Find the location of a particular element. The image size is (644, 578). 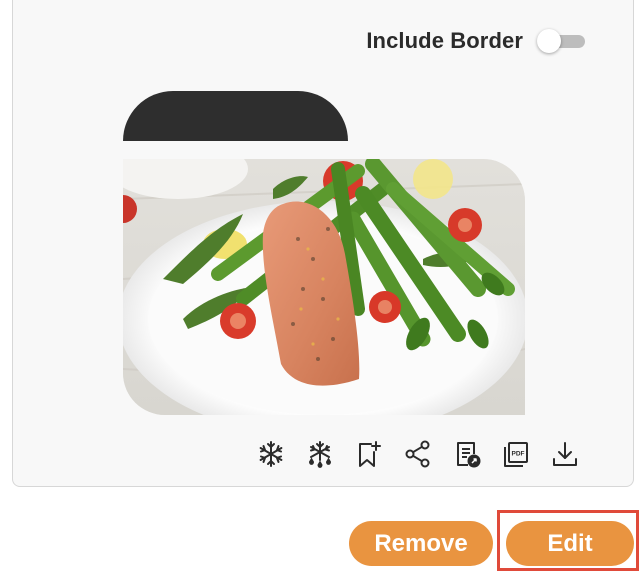

dark-tab-shape is located at coordinates (235, 116).